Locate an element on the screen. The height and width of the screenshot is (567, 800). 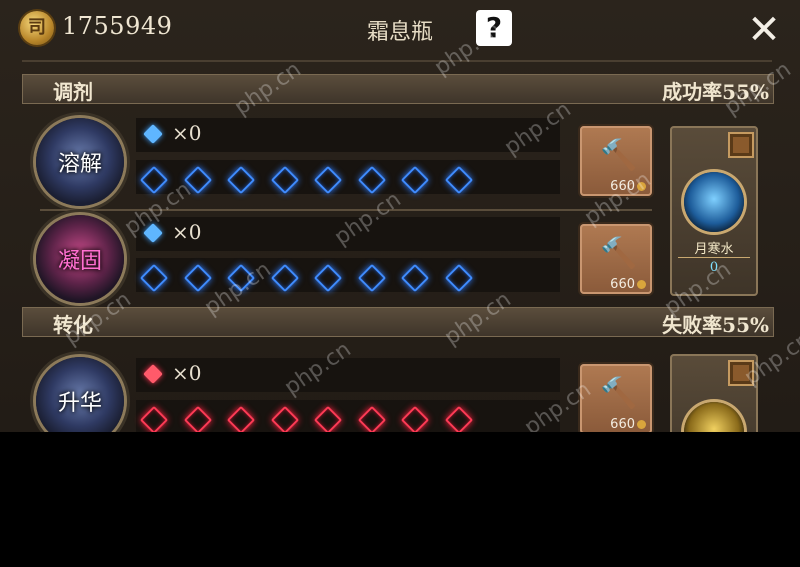
window-title: 霜息瓶 is located at coordinates (399, 32).